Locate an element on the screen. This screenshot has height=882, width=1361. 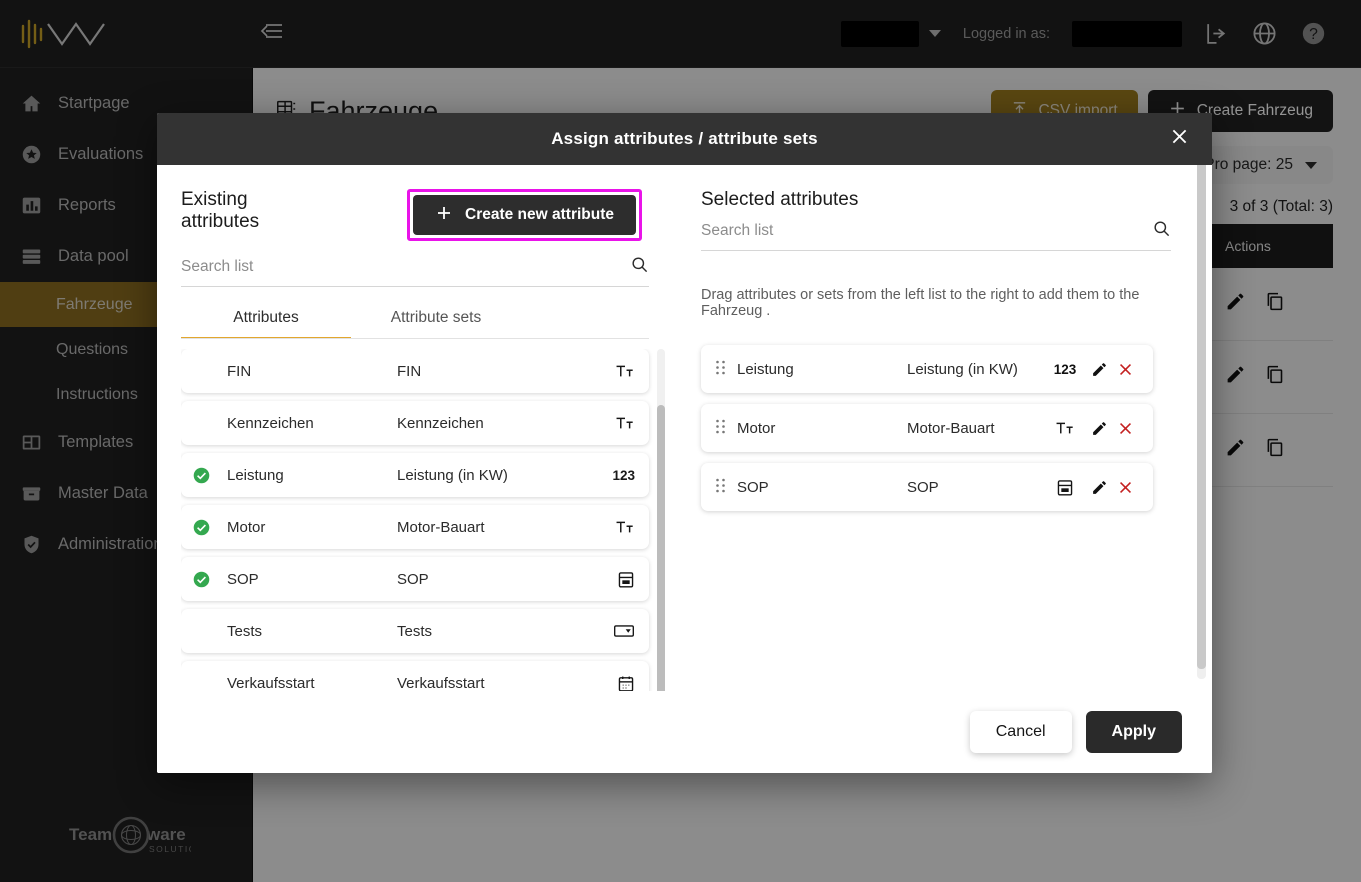
attribute-tabs: Attributes Attribute sets is located at coordinates (351, 324).